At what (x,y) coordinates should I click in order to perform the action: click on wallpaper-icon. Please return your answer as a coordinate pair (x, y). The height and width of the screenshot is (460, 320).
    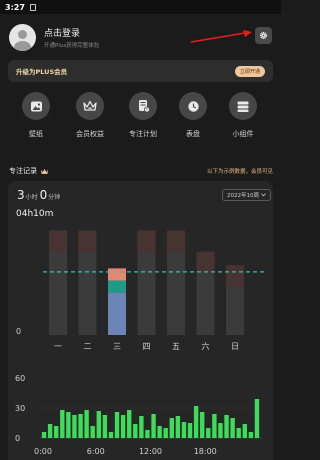
    Looking at the image, I should click on (36, 106).